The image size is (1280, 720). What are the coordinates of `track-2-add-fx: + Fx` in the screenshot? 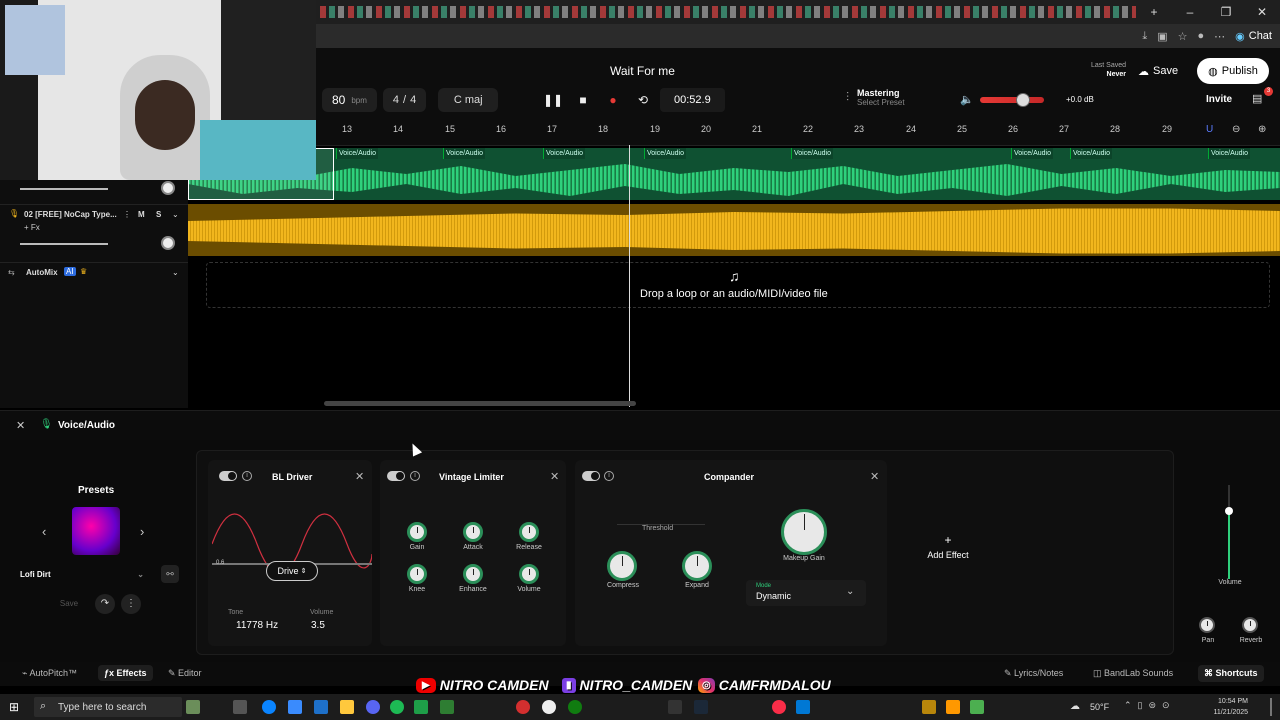 It's located at (32, 227).